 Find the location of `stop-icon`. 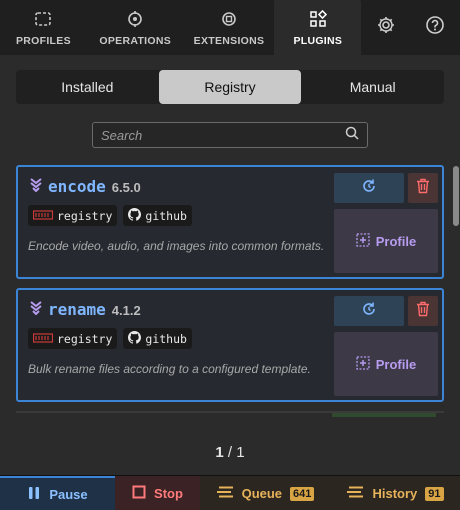

stop-icon is located at coordinates (139, 493).